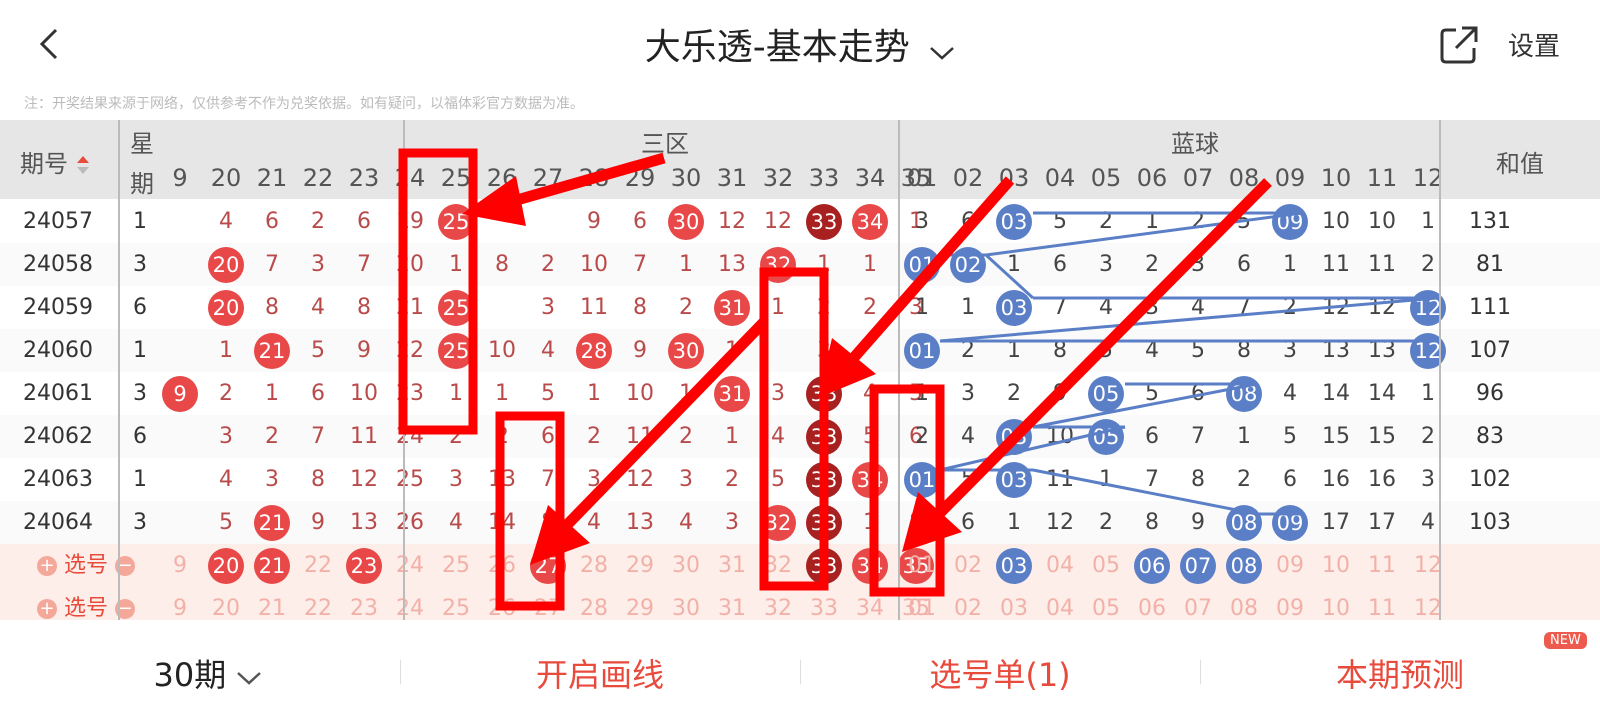  What do you see at coordinates (1198, 566) in the screenshot?
I see `pick-blue-ball: 07` at bounding box center [1198, 566].